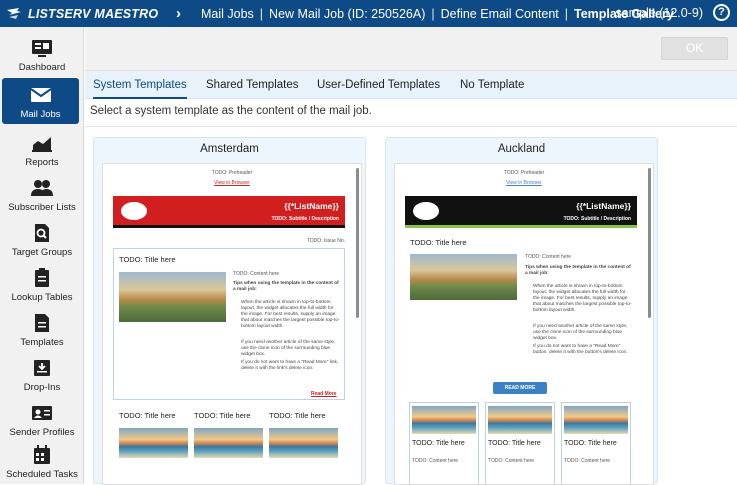 The width and height of the screenshot is (737, 485). I want to click on tab-no-template: No Template, so click(492, 85).